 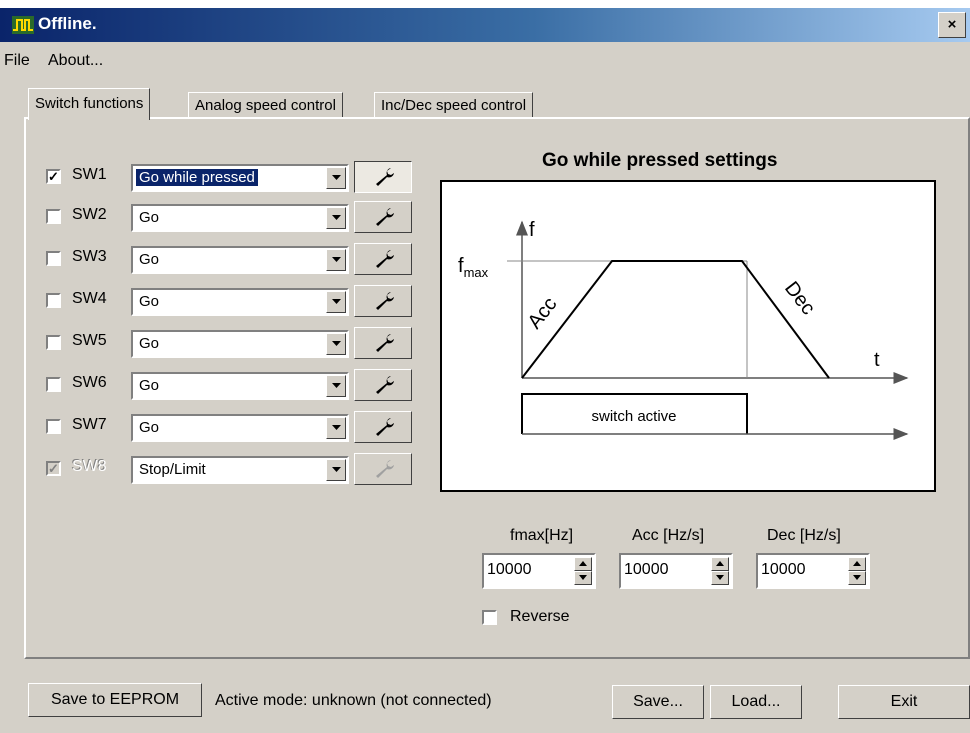 What do you see at coordinates (540, 616) in the screenshot?
I see `reverse-label: Reverse` at bounding box center [540, 616].